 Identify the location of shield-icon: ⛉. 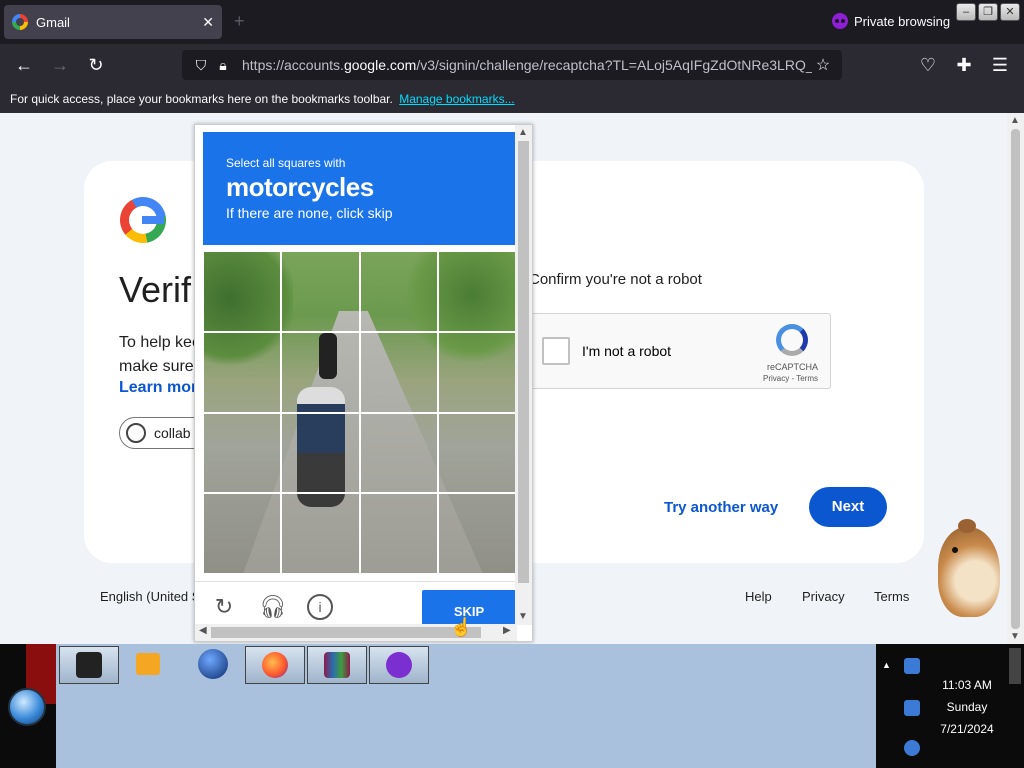
(201, 65).